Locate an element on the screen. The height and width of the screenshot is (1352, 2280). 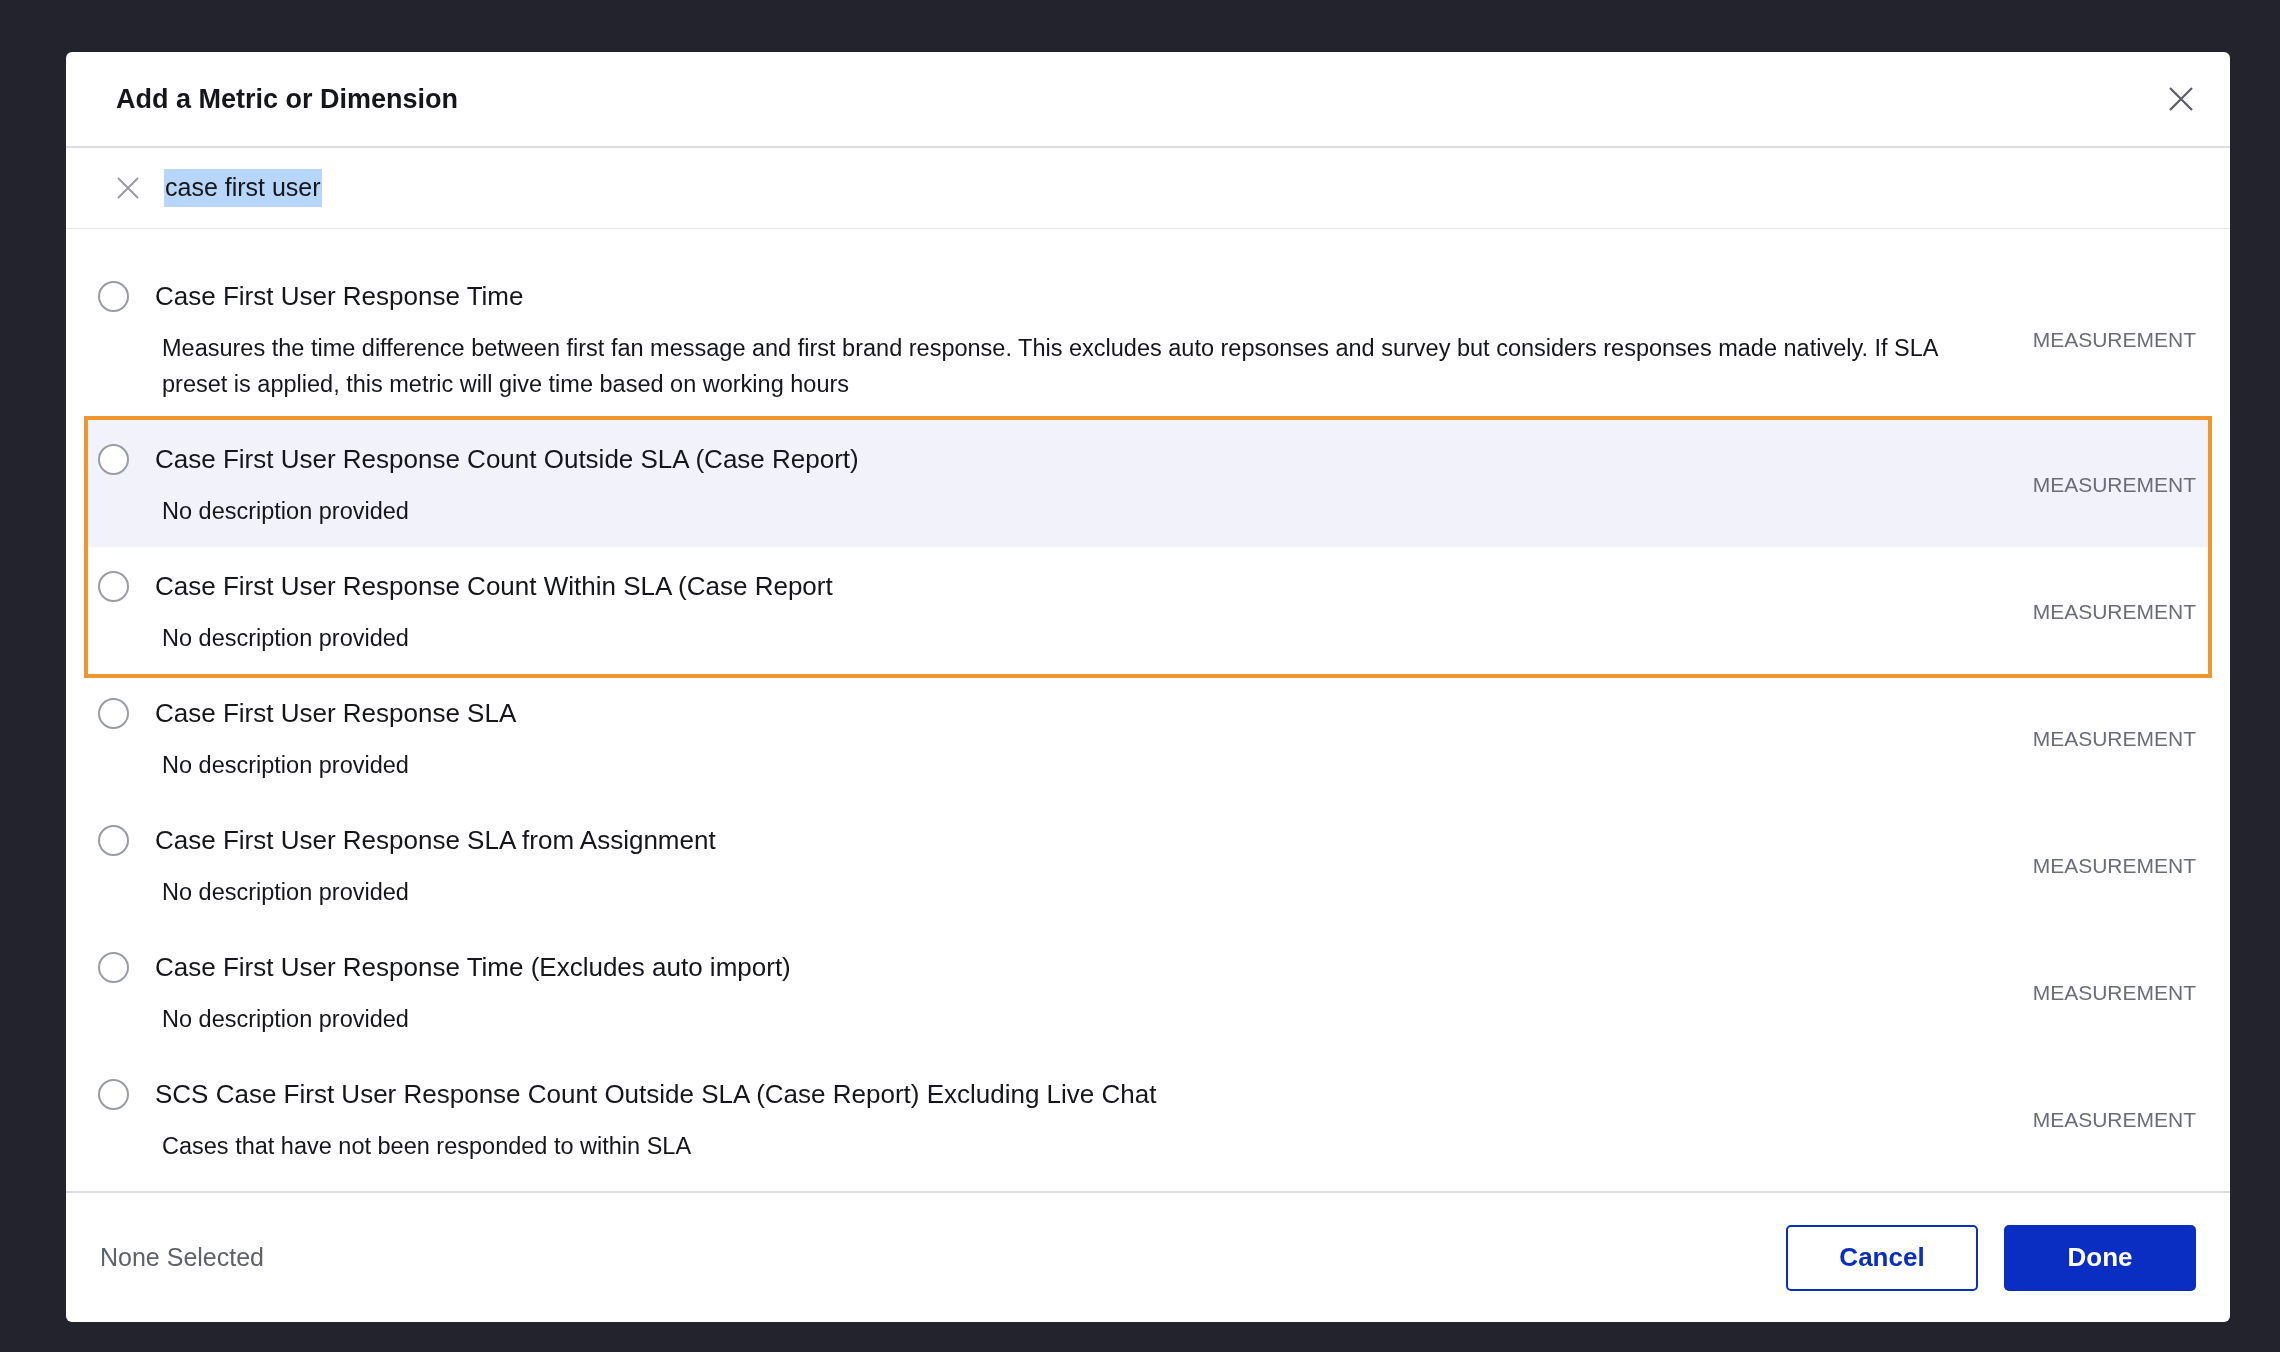
metric-description: Measures the time difference between first fan message and first brand response. This excludes auto repsonses and survey but considers responses made natively. If SLA preset is applied, this metric will give time based on working hours is located at coordinates (1050, 366).